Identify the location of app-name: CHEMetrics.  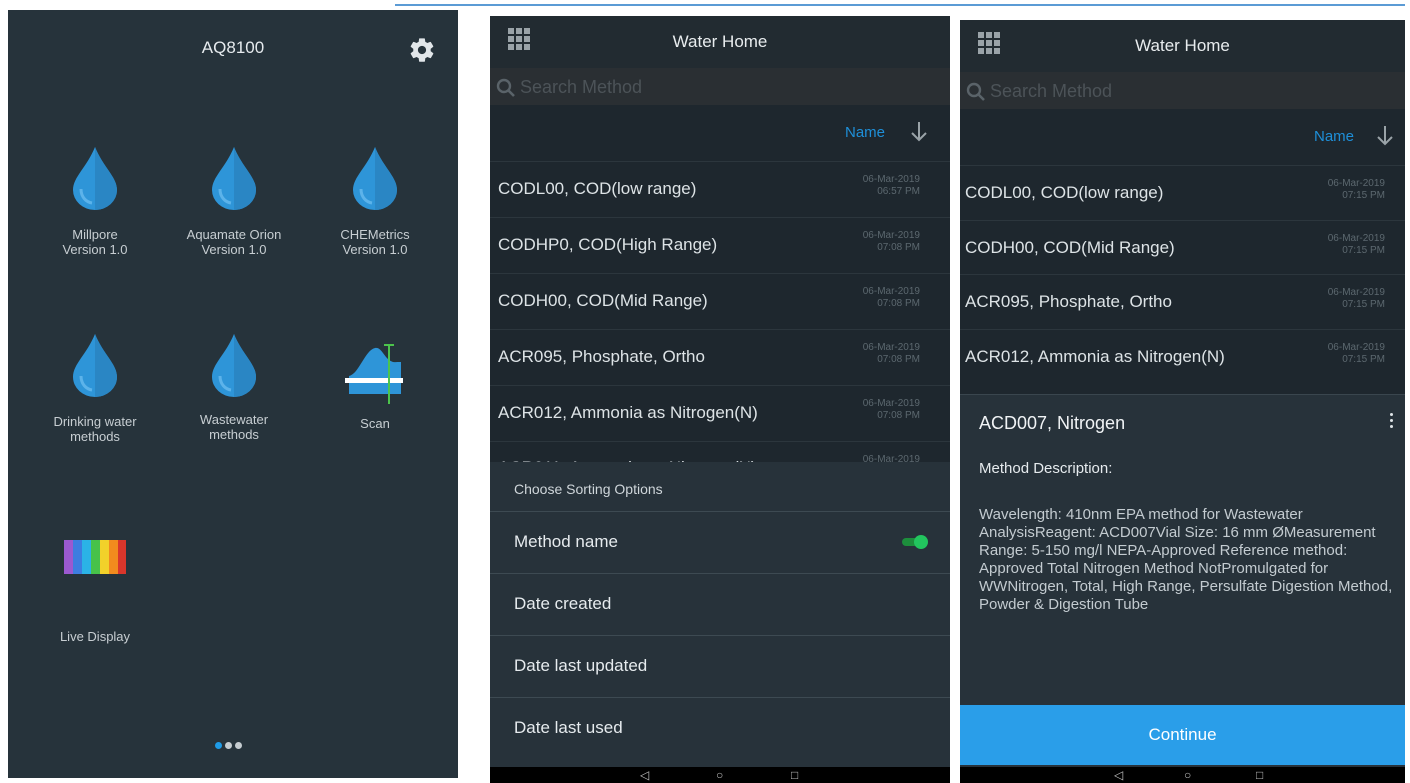
(375, 234).